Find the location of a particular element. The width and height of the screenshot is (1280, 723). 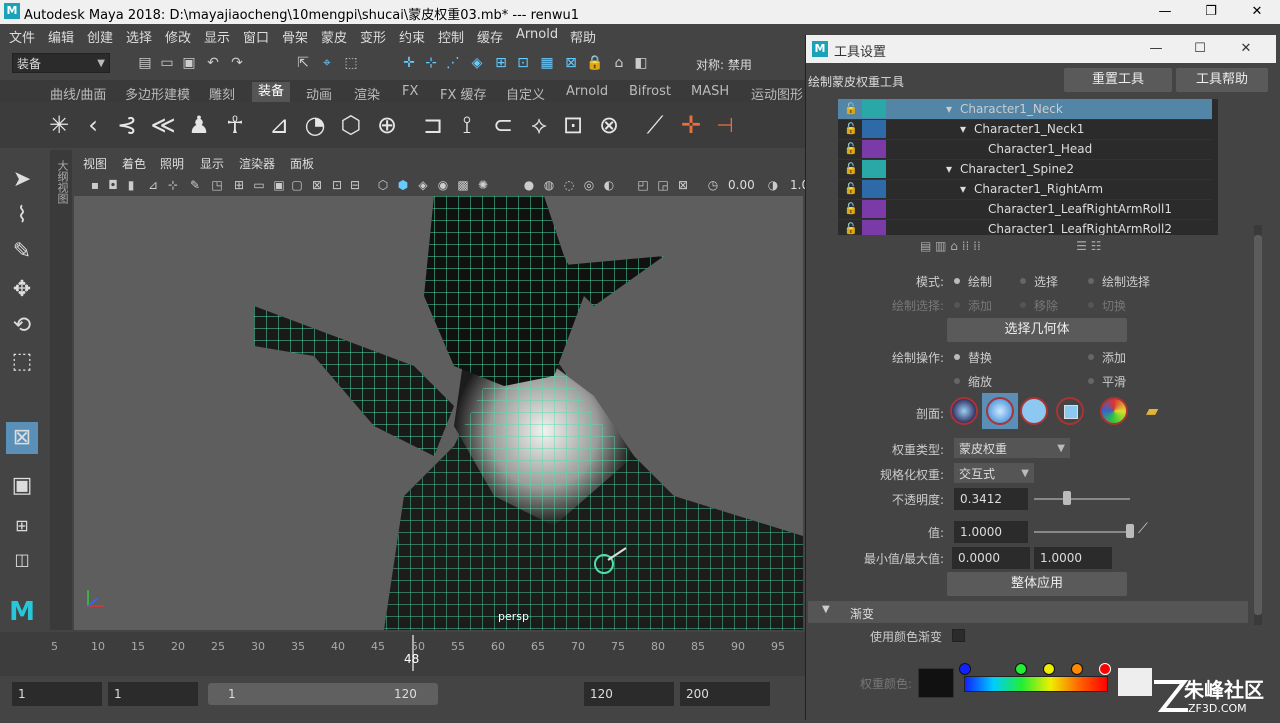

two-view-icon: ◫ is located at coordinates (22, 560).